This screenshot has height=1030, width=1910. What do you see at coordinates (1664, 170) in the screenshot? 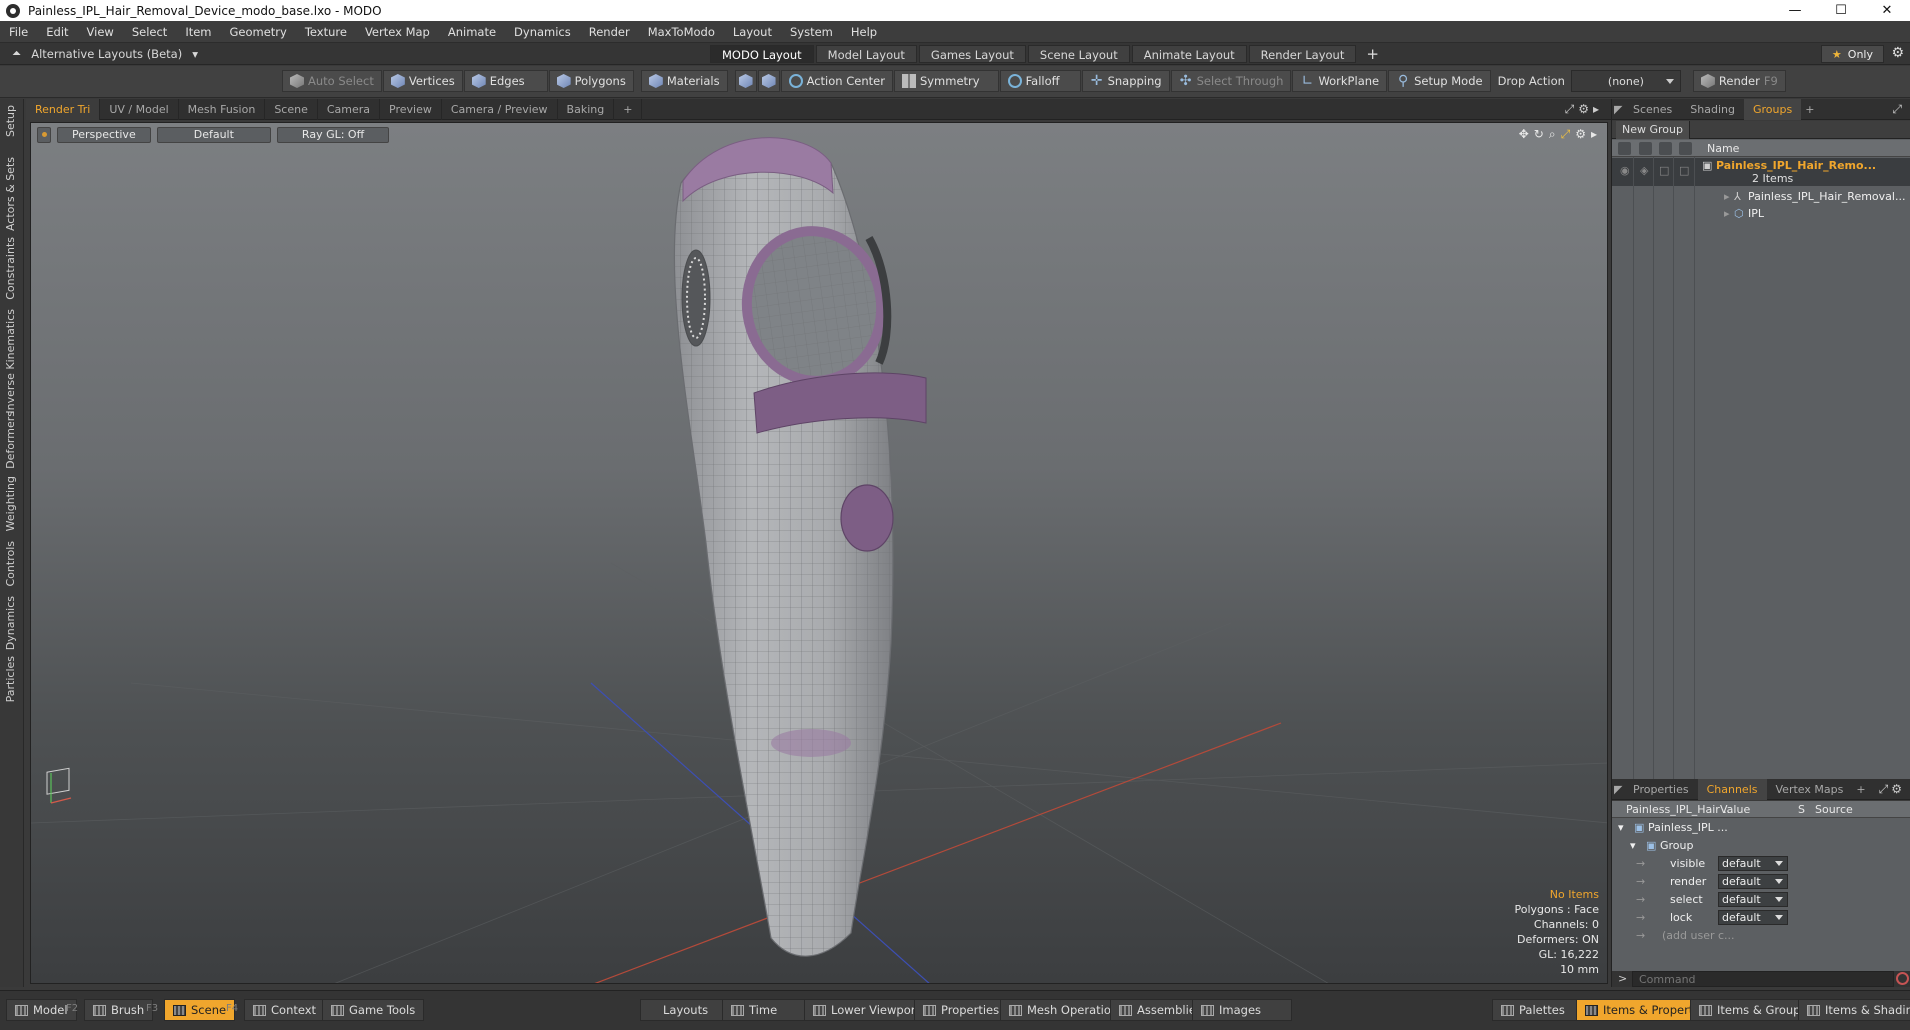
I see `lock-toggle-icon: □` at bounding box center [1664, 170].